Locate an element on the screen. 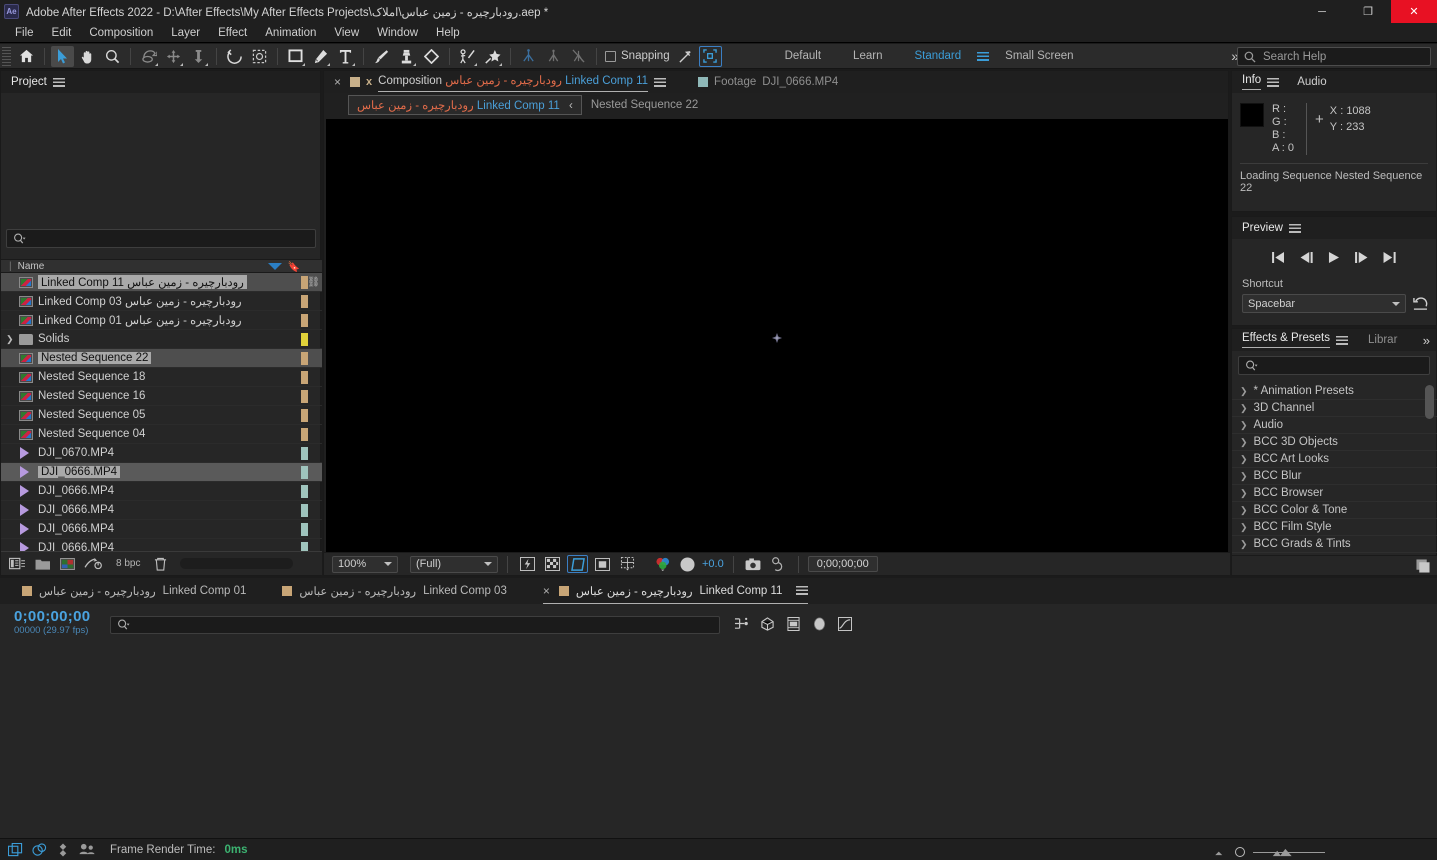 The image size is (1437, 860). effects-overflow-icon: » is located at coordinates (1426, 340).